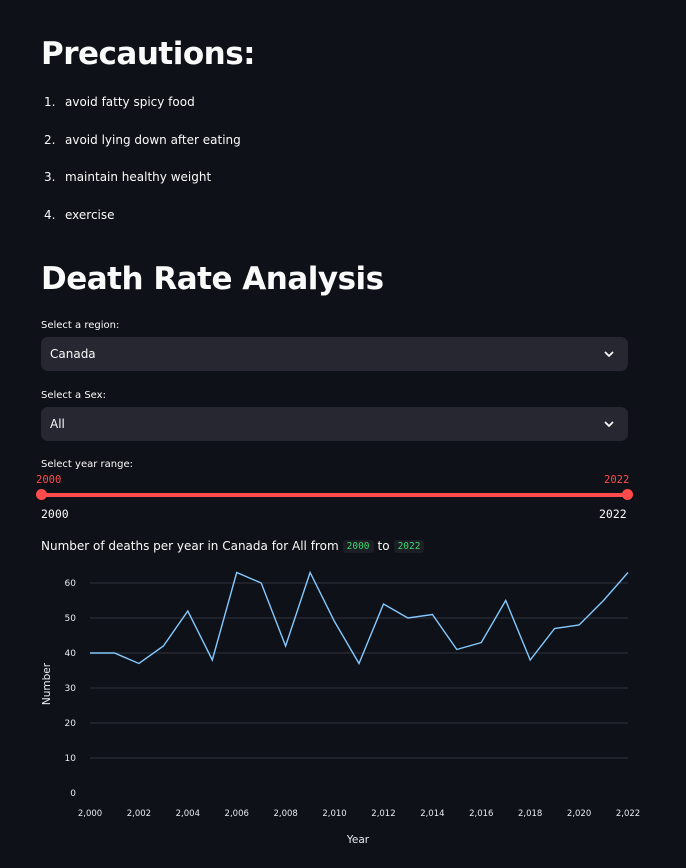  I want to click on caption-to-text: to, so click(383, 546).